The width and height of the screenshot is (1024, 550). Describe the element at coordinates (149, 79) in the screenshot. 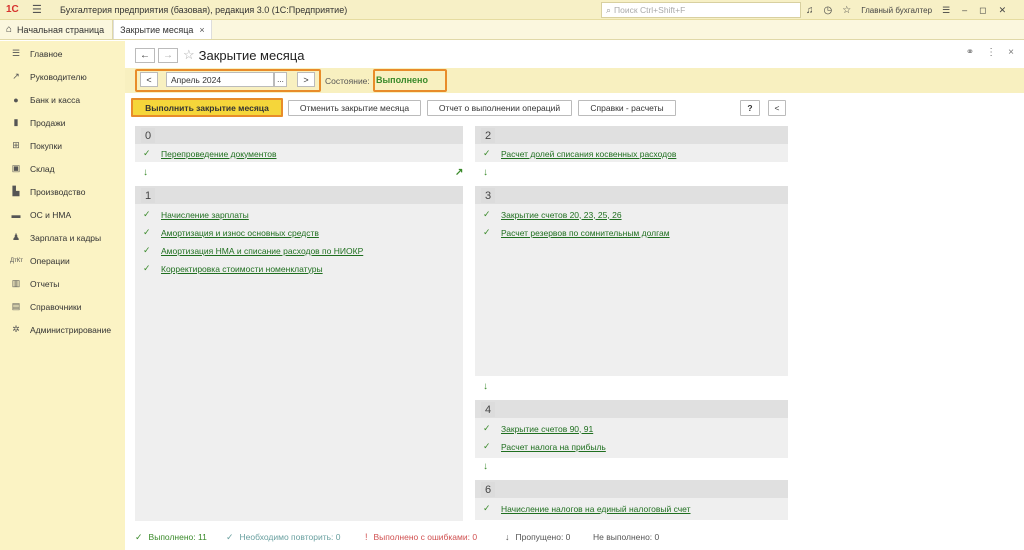

I see `prev-period-button: <` at that location.